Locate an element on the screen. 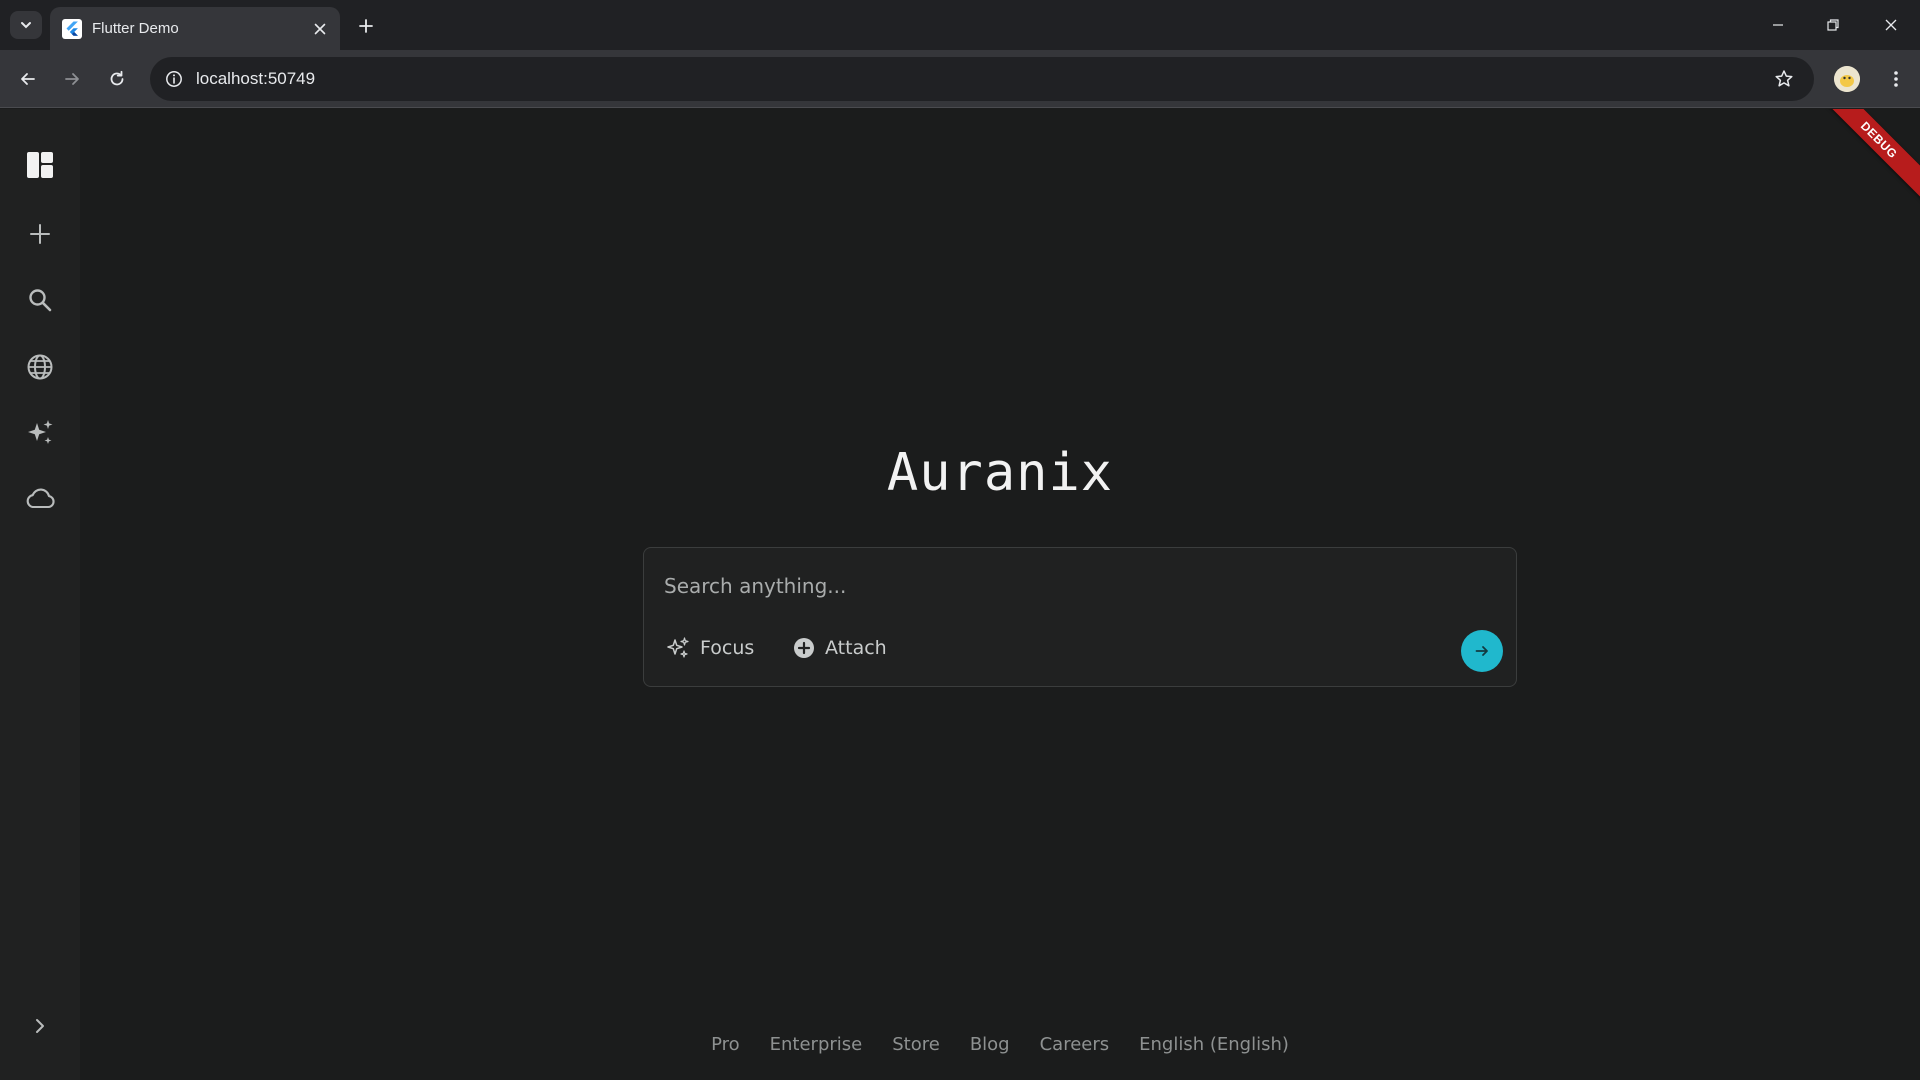 Image resolution: width=1920 pixels, height=1080 pixels. browser-titlebar: Flutter Demo is located at coordinates (960, 25).